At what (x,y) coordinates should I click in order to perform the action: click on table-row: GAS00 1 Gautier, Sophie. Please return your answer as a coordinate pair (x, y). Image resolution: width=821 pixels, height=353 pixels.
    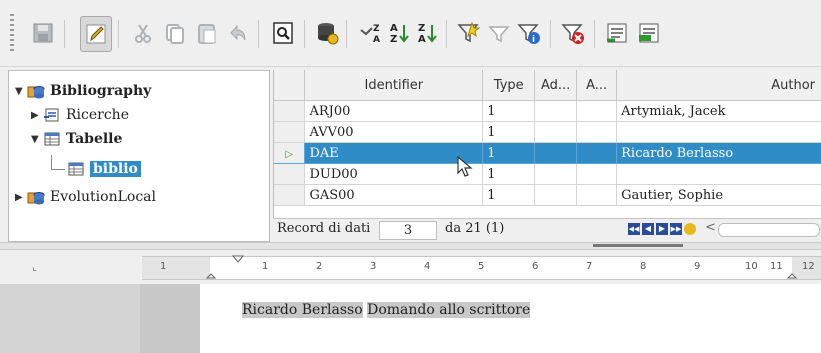
    Looking at the image, I should click on (547, 195).